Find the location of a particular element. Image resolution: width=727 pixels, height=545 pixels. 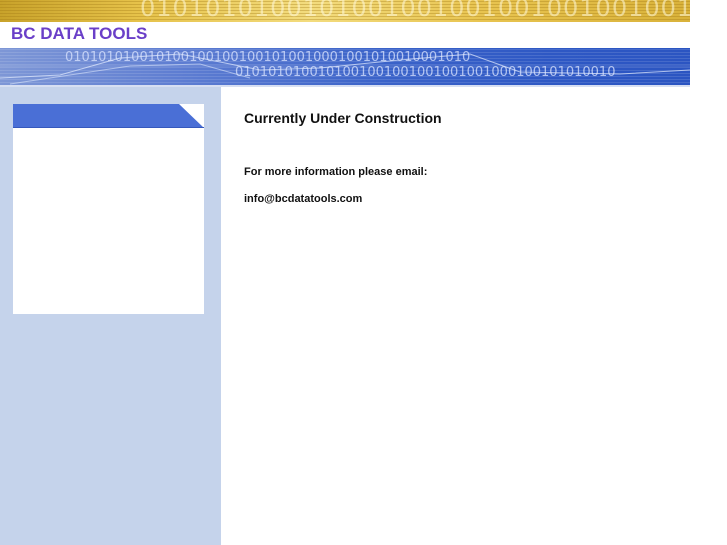

site-header: BC DATA TOOLS is located at coordinates (345, 35).